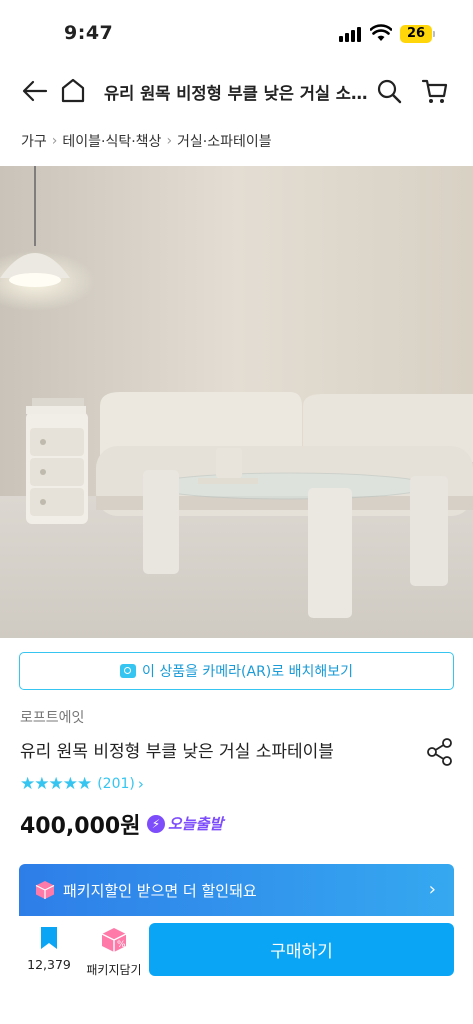  Describe the element at coordinates (301, 949) in the screenshot. I see `buy-button: 구매하기` at that location.